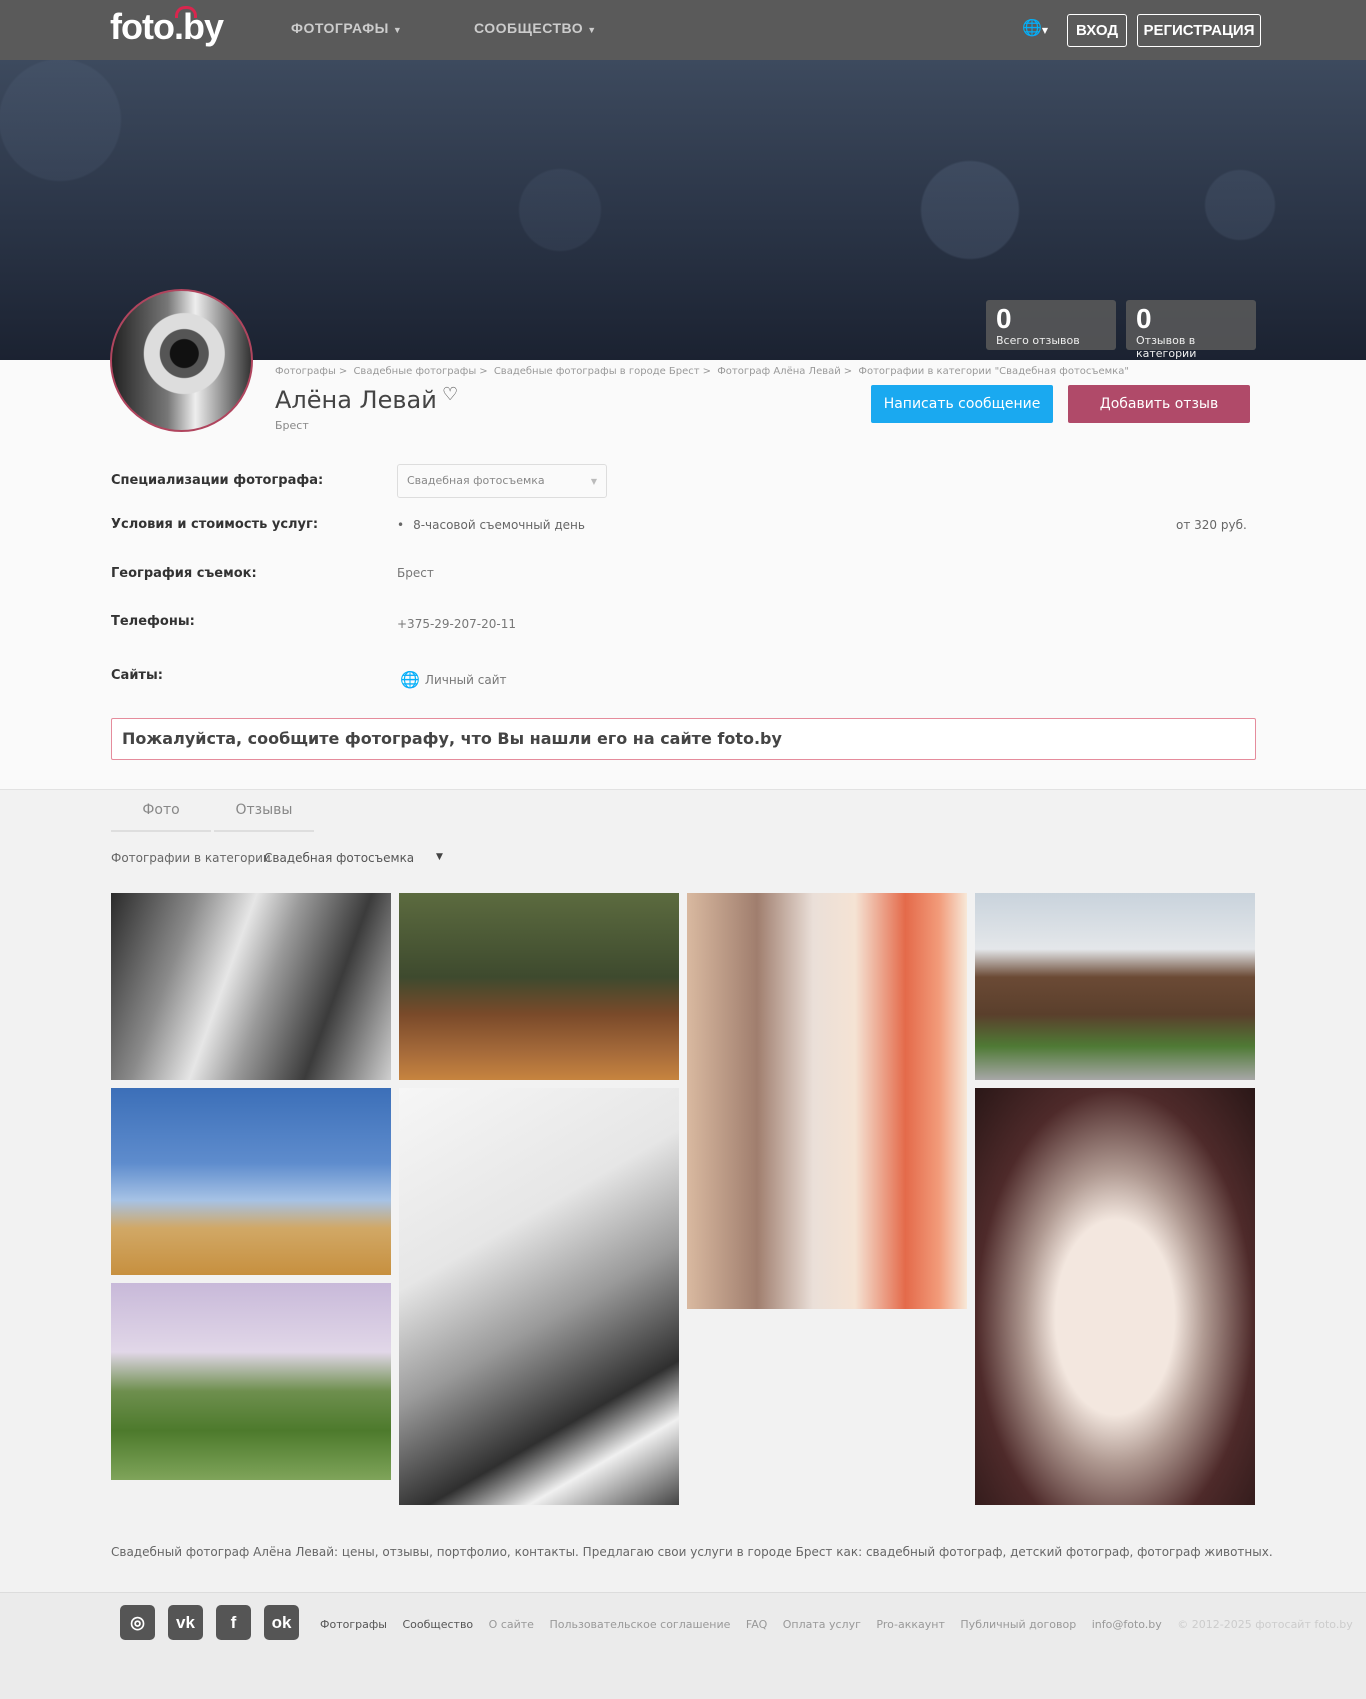 The width and height of the screenshot is (1366, 1699). I want to click on nav-photographers: ФОТОГРАФЫ ▼, so click(346, 28).